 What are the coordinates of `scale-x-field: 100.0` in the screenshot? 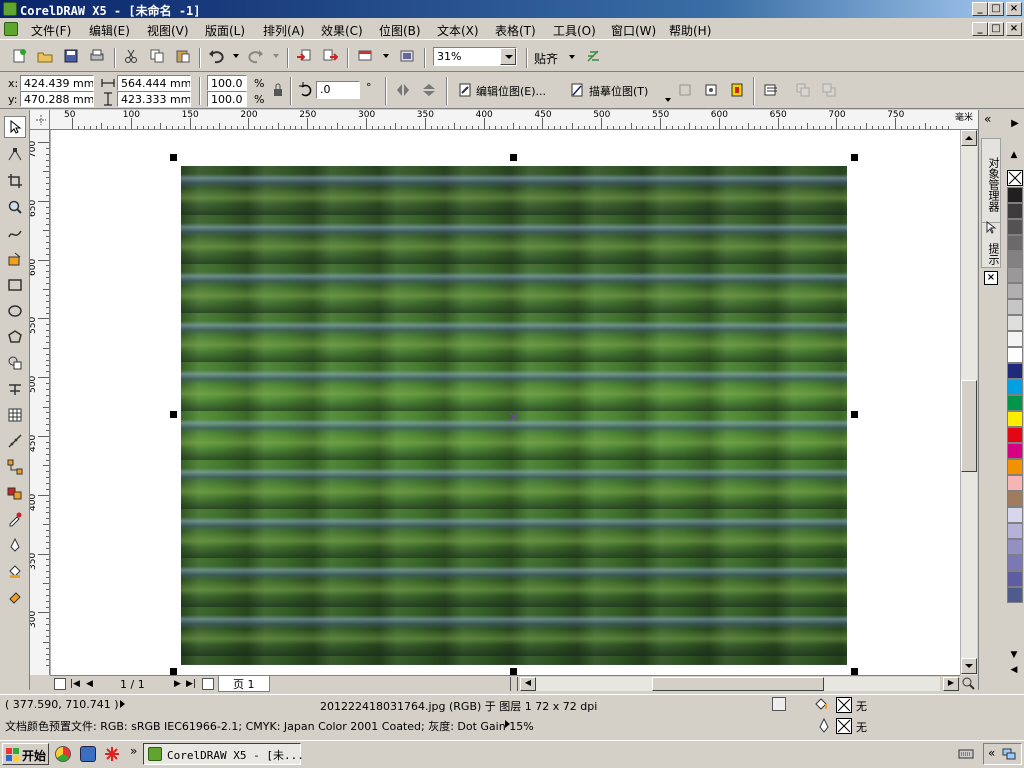 It's located at (227, 83).